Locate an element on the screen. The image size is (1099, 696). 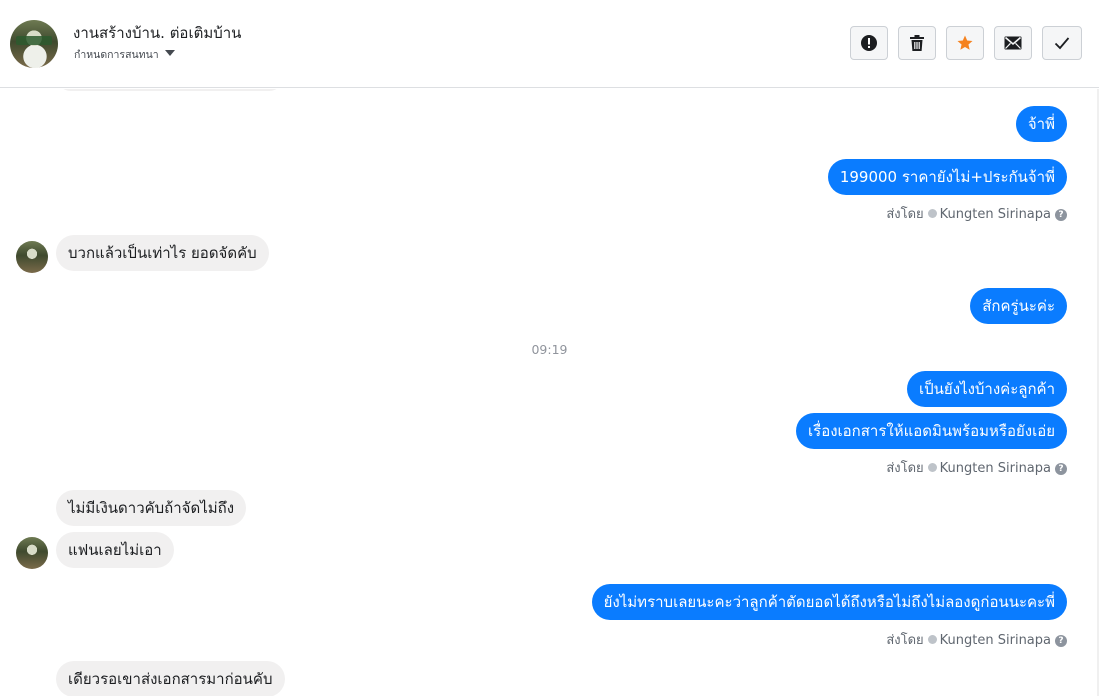
message-bubble-outgoing: เรื่องเอกสารให้แอดมินพร้อมหรือยังเอ่ย is located at coordinates (931, 431).